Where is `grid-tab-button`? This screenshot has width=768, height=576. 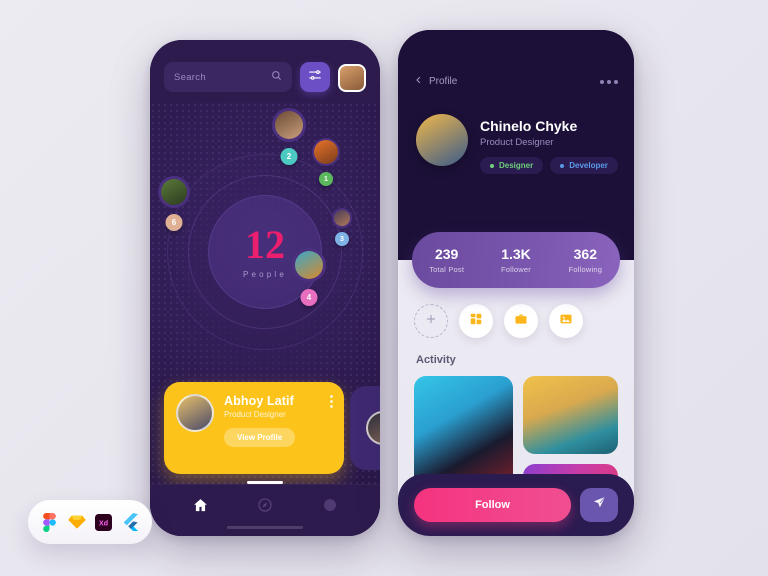 grid-tab-button is located at coordinates (476, 321).